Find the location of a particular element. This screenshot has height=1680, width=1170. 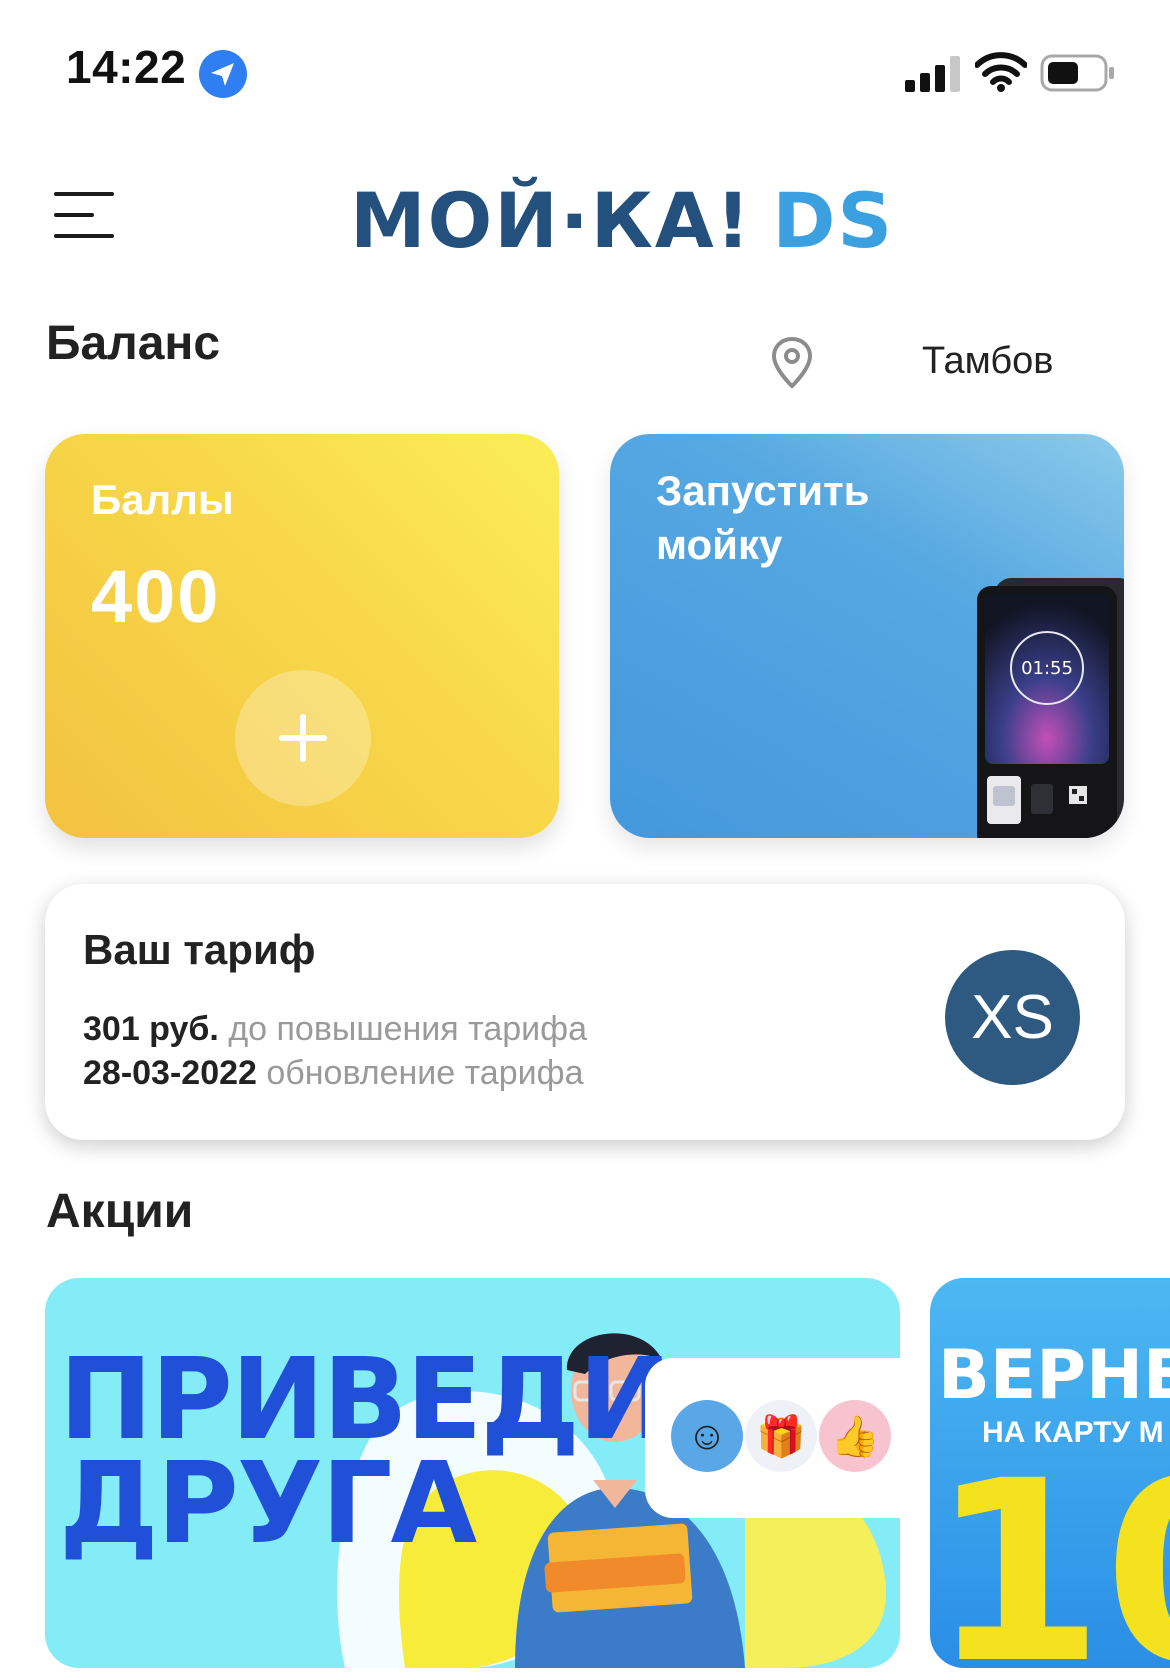

tariff-date: 28-03-2022 is located at coordinates (170, 1073).